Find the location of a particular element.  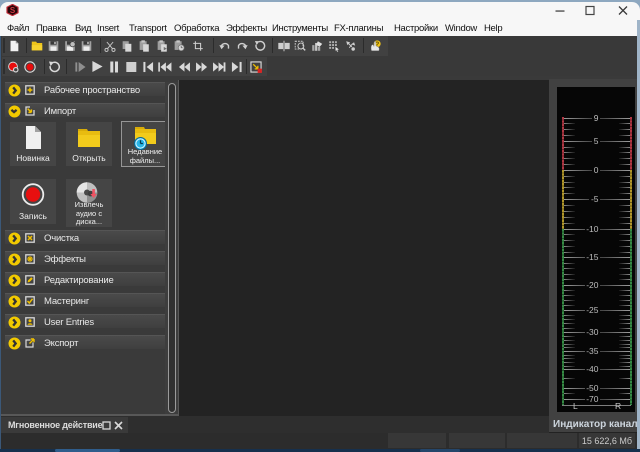

svg-text: S is located at coordinates (13, 10).